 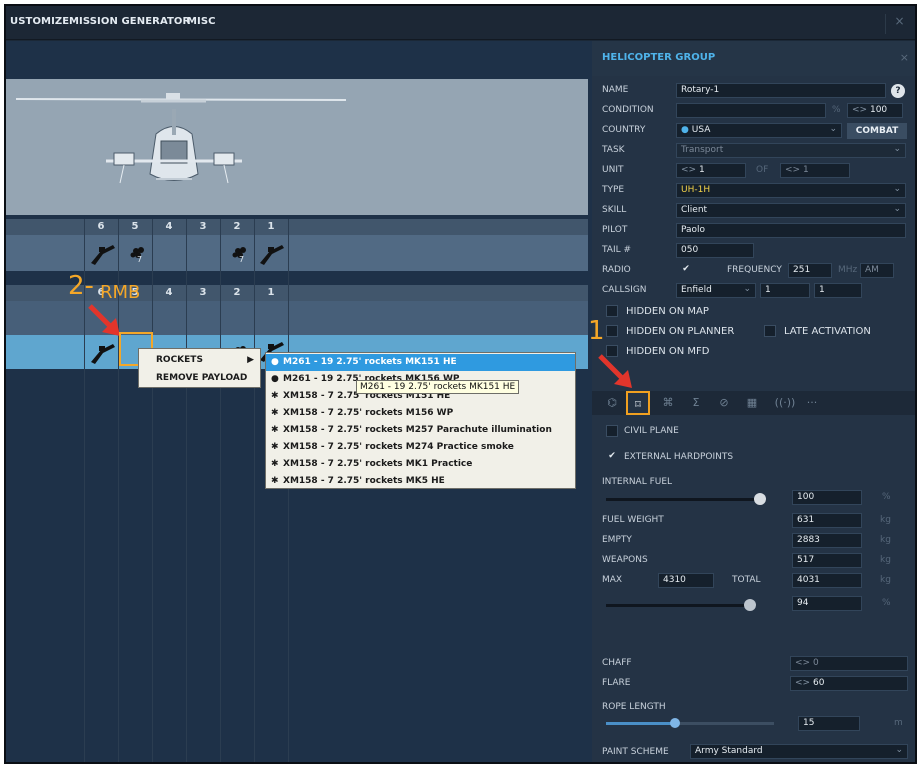 What do you see at coordinates (827, 603) in the screenshot?
I see `total-weight-percent-field: 94` at bounding box center [827, 603].